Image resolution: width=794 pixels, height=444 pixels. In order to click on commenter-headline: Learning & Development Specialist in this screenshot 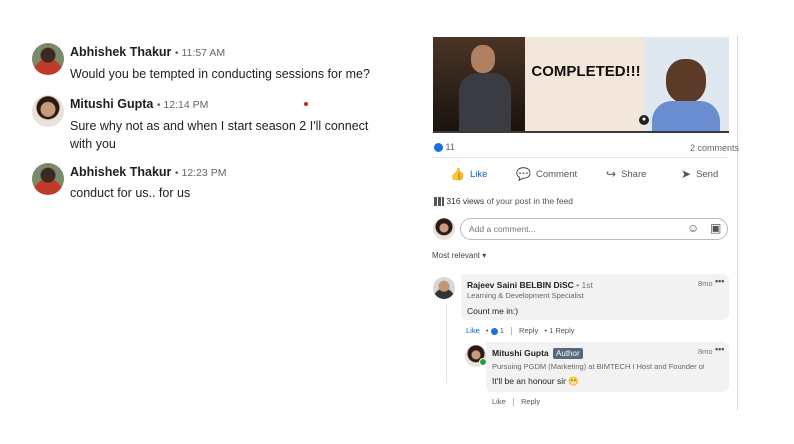, I will do `click(525, 295)`.